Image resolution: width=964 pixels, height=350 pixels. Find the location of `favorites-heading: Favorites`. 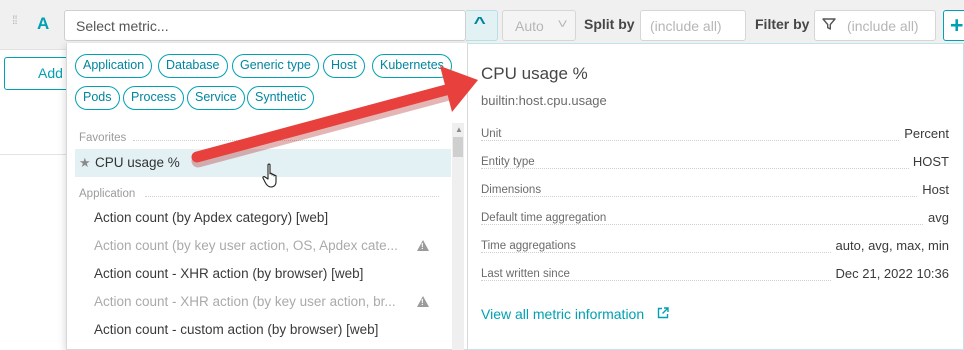

favorites-heading: Favorites is located at coordinates (103, 138).